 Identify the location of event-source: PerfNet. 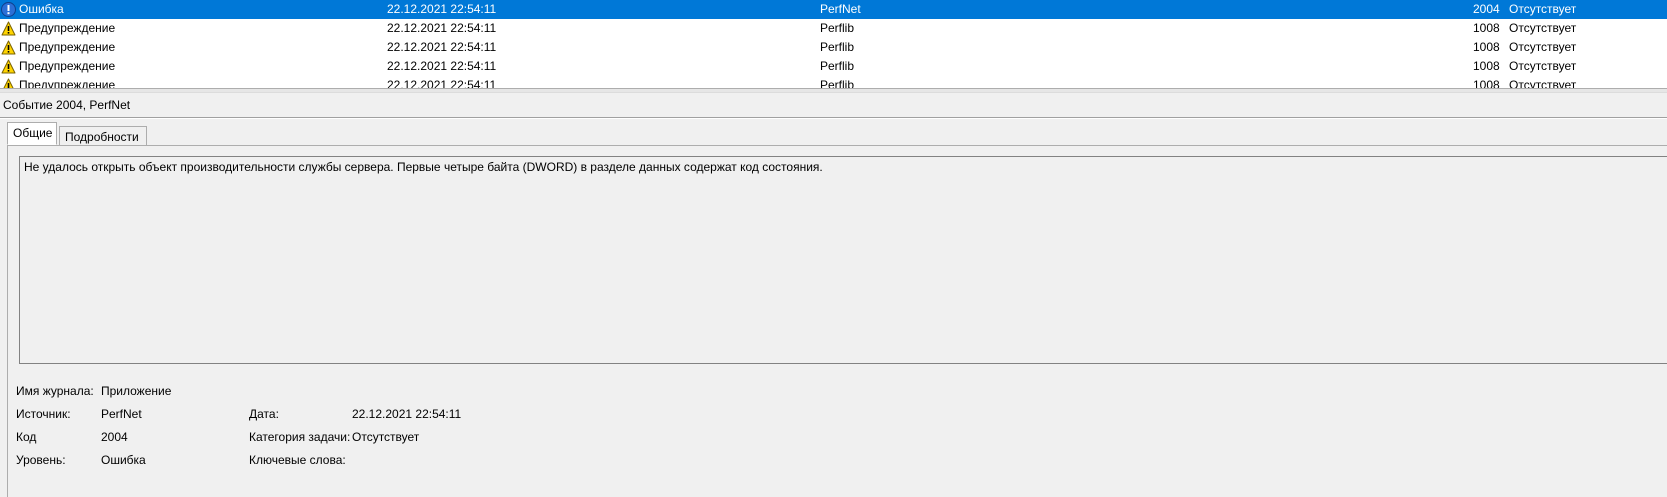
(840, 9).